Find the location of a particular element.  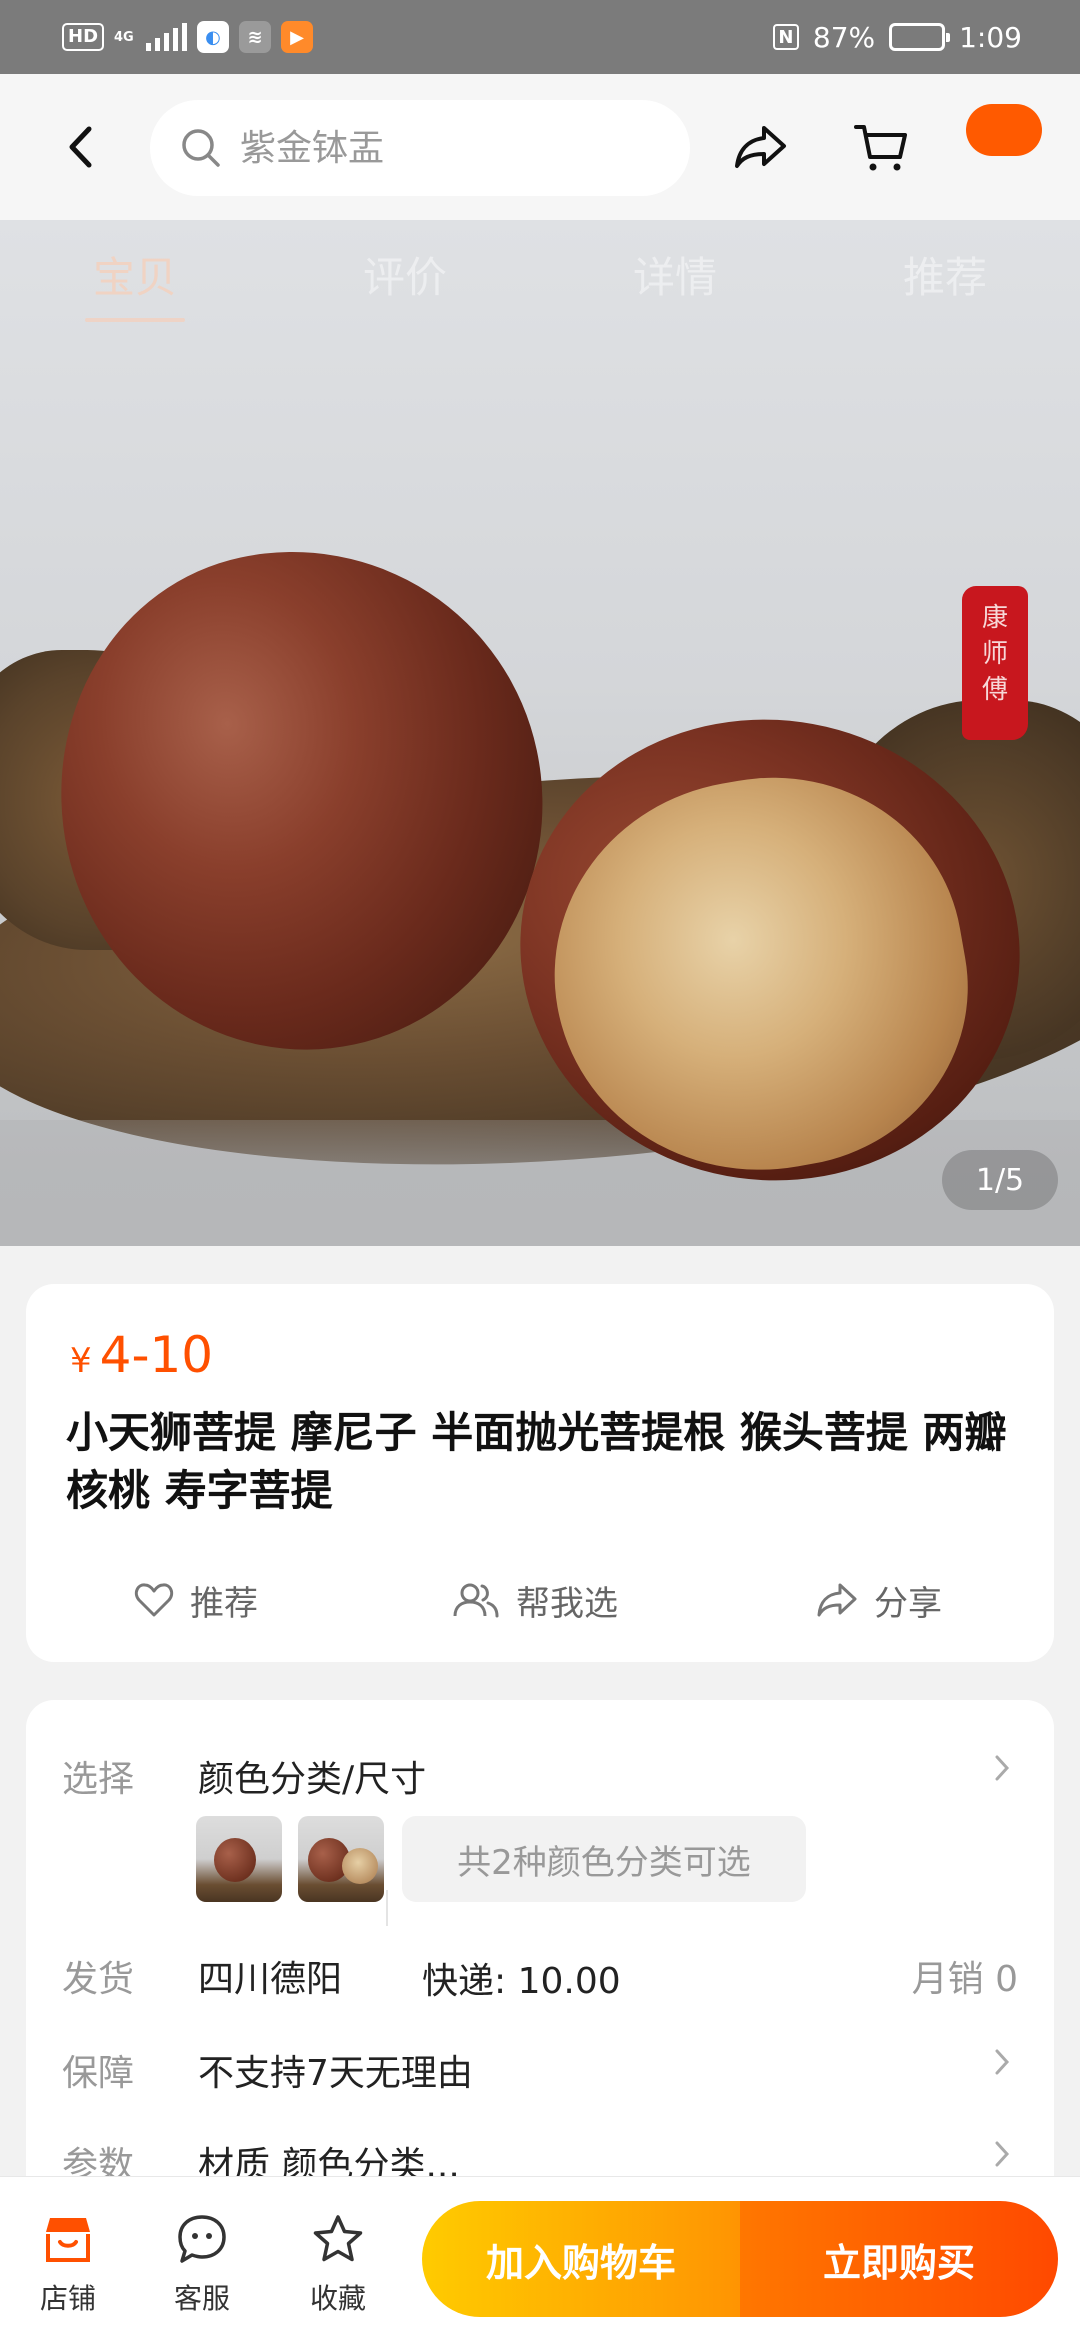

video-app-icon: ▶ is located at coordinates (297, 37).